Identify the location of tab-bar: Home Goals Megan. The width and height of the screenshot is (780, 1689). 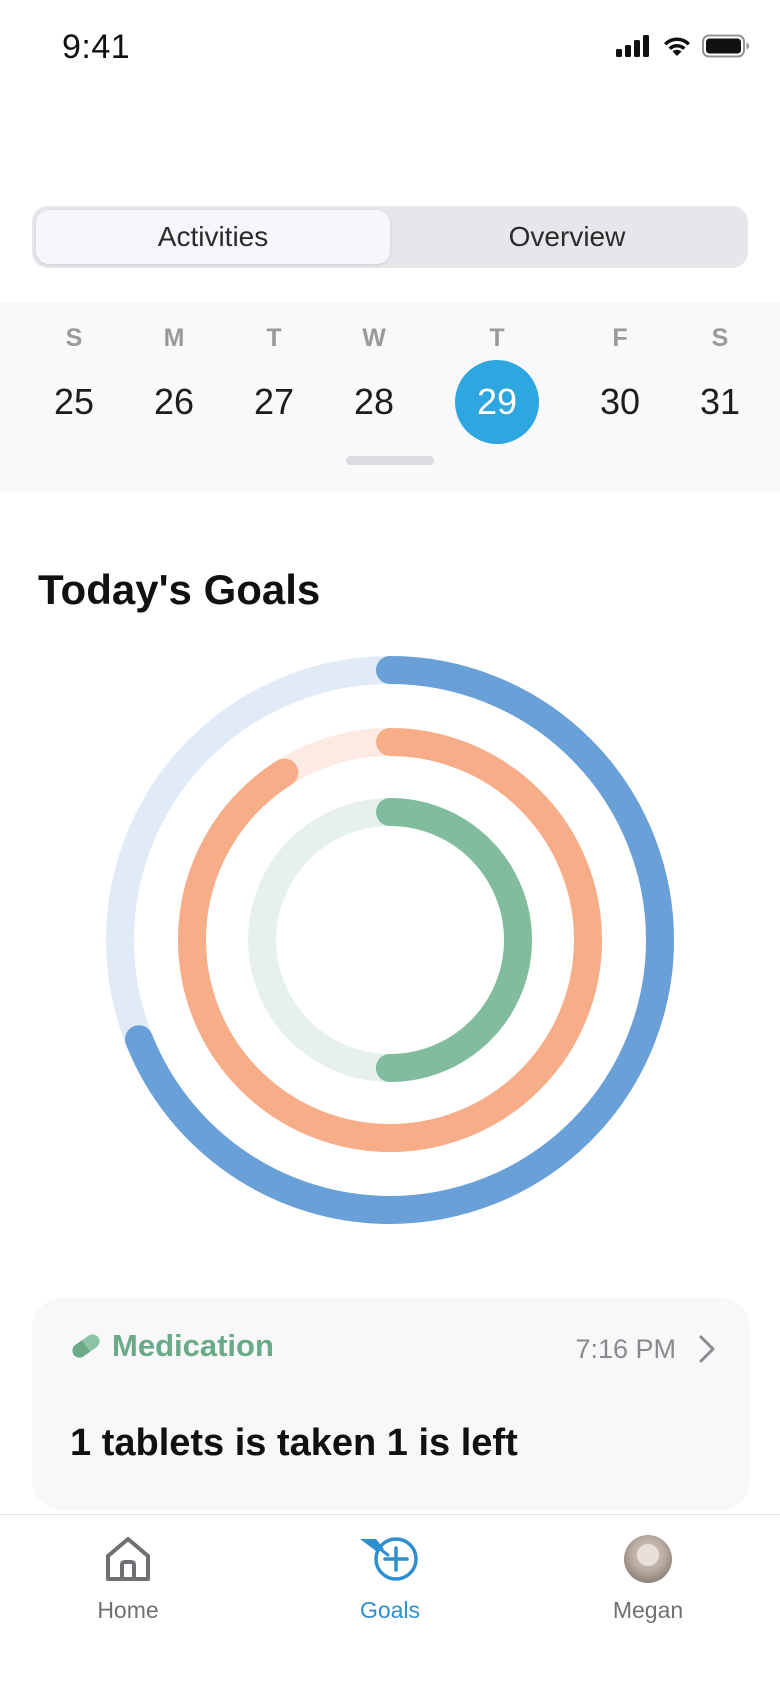
(390, 1601).